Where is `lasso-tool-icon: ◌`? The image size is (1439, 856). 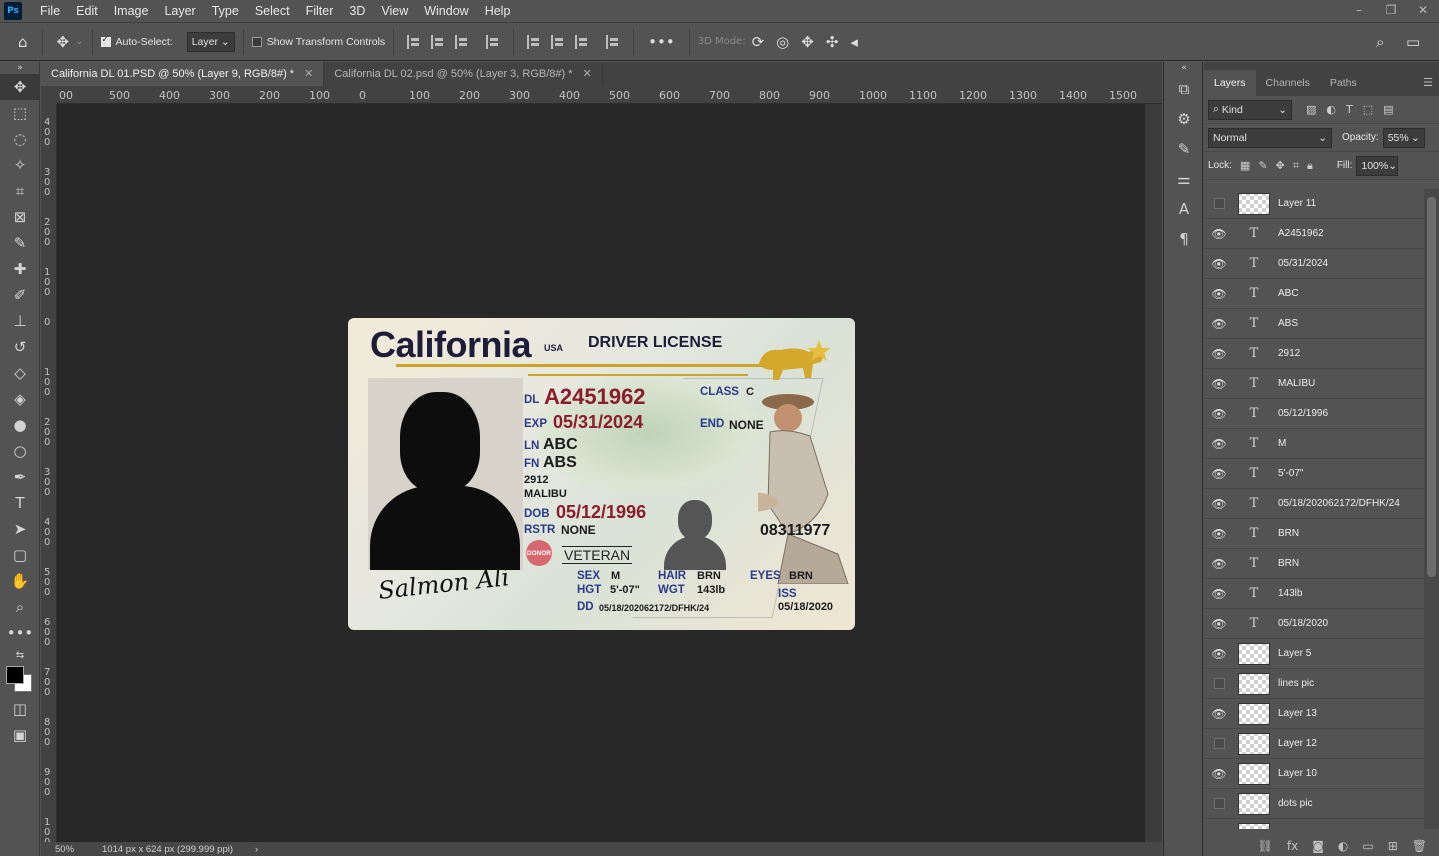 lasso-tool-icon: ◌ is located at coordinates (20, 139).